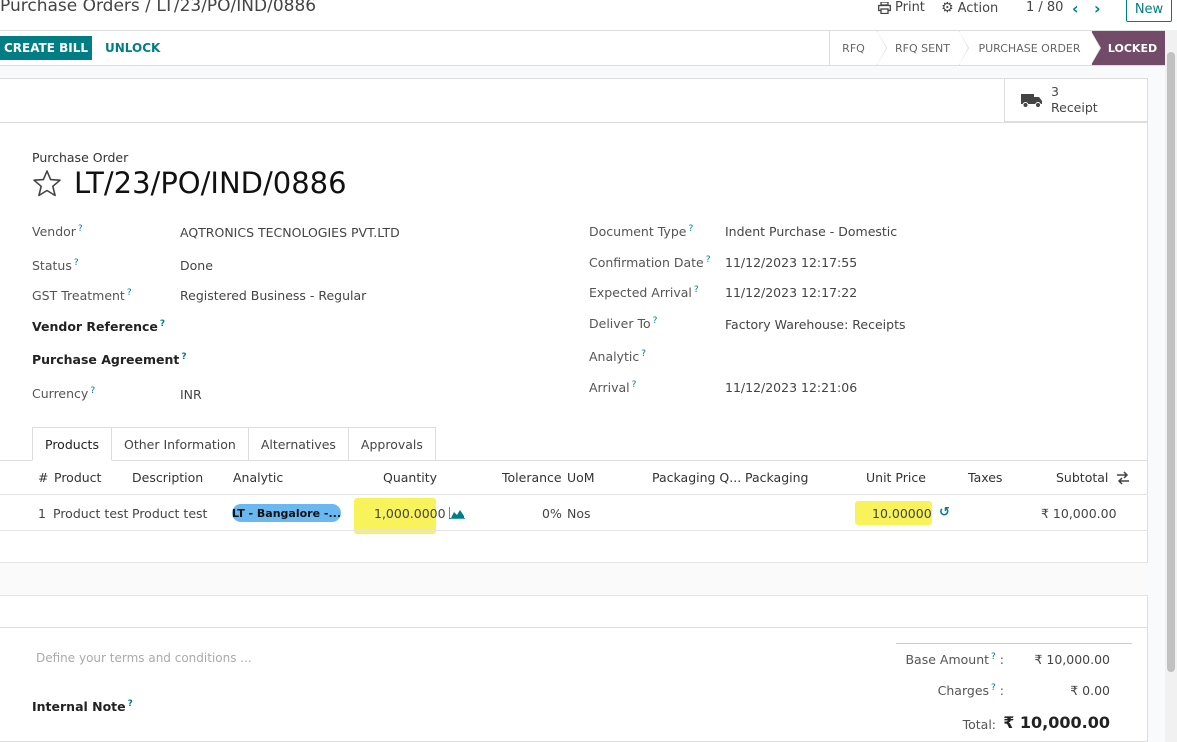 The image size is (1177, 742). I want to click on record-type-label: Purchase Order, so click(80, 157).